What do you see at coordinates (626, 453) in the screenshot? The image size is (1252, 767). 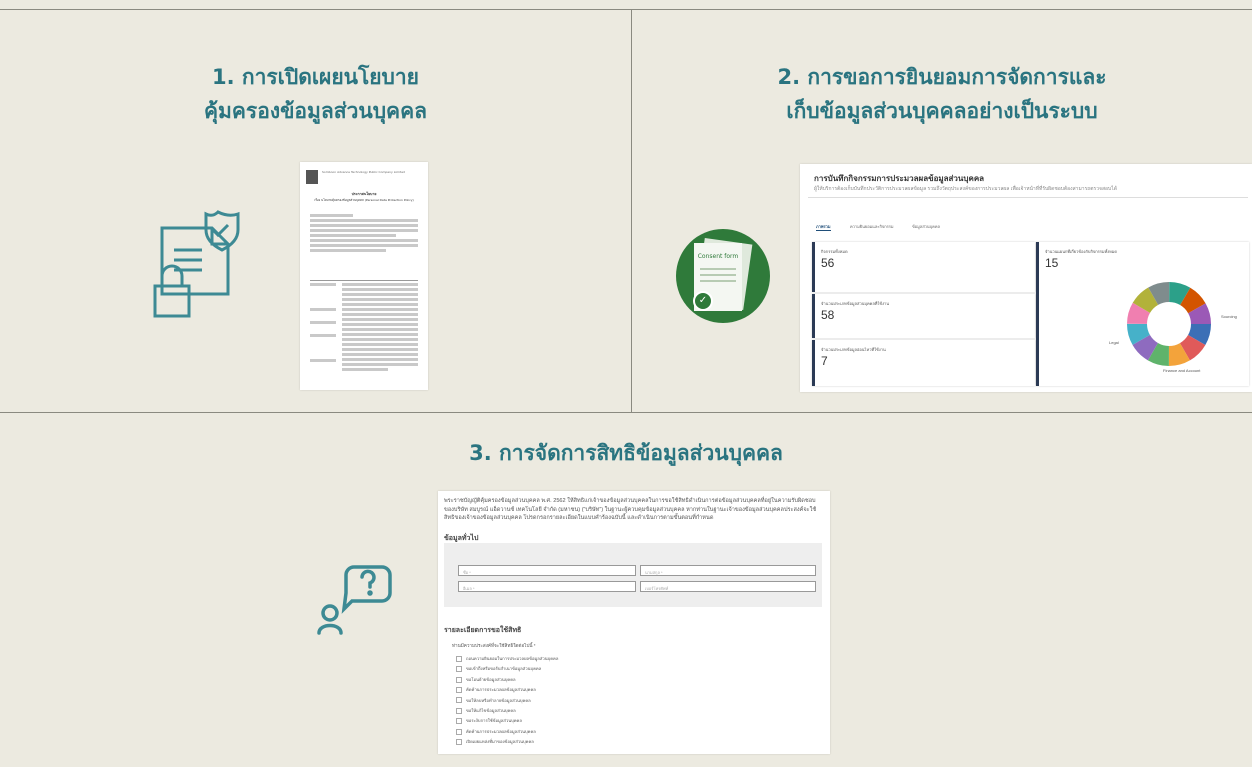 I see `section-3-title: 3. การจัดการสิทธิข้อมูลส่วนบุคคล` at bounding box center [626, 453].